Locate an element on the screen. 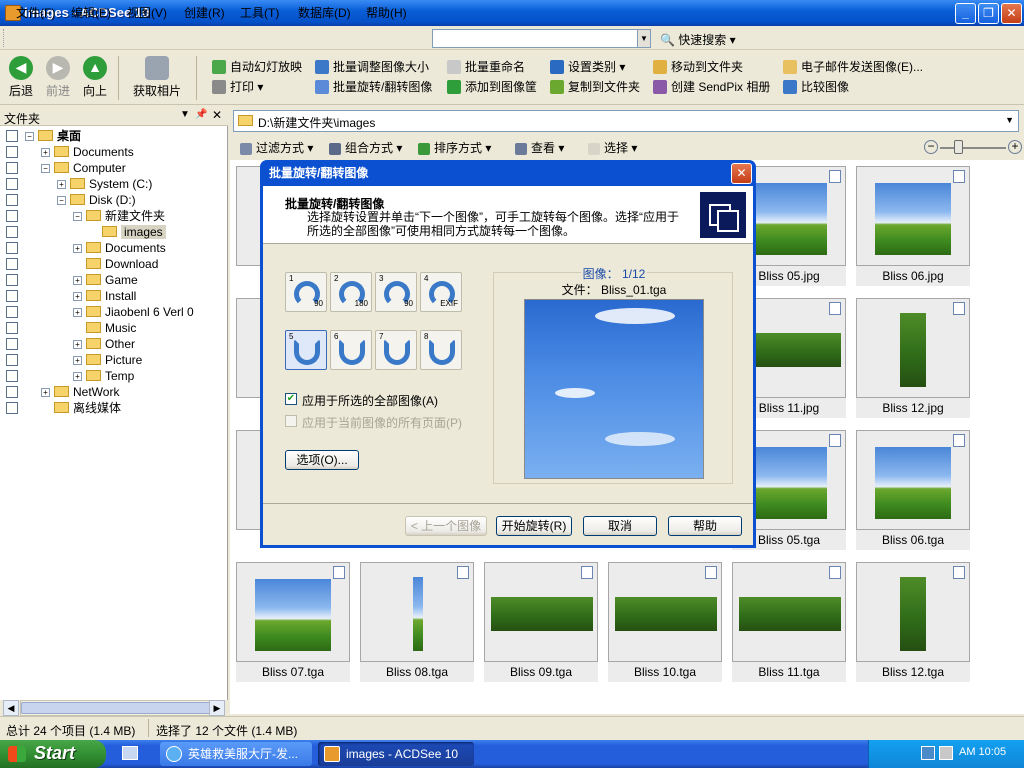 The width and height of the screenshot is (1024, 768). tree-item: Computer is located at coordinates (90, 168).